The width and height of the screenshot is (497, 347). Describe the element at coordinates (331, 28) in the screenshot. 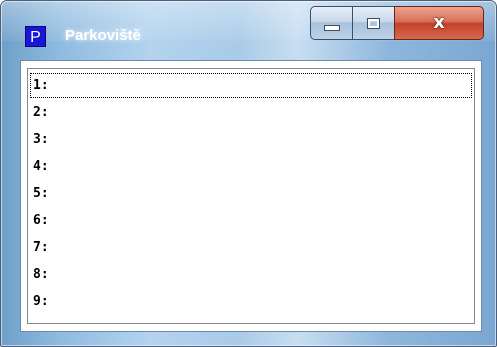

I see `minimize-icon` at that location.